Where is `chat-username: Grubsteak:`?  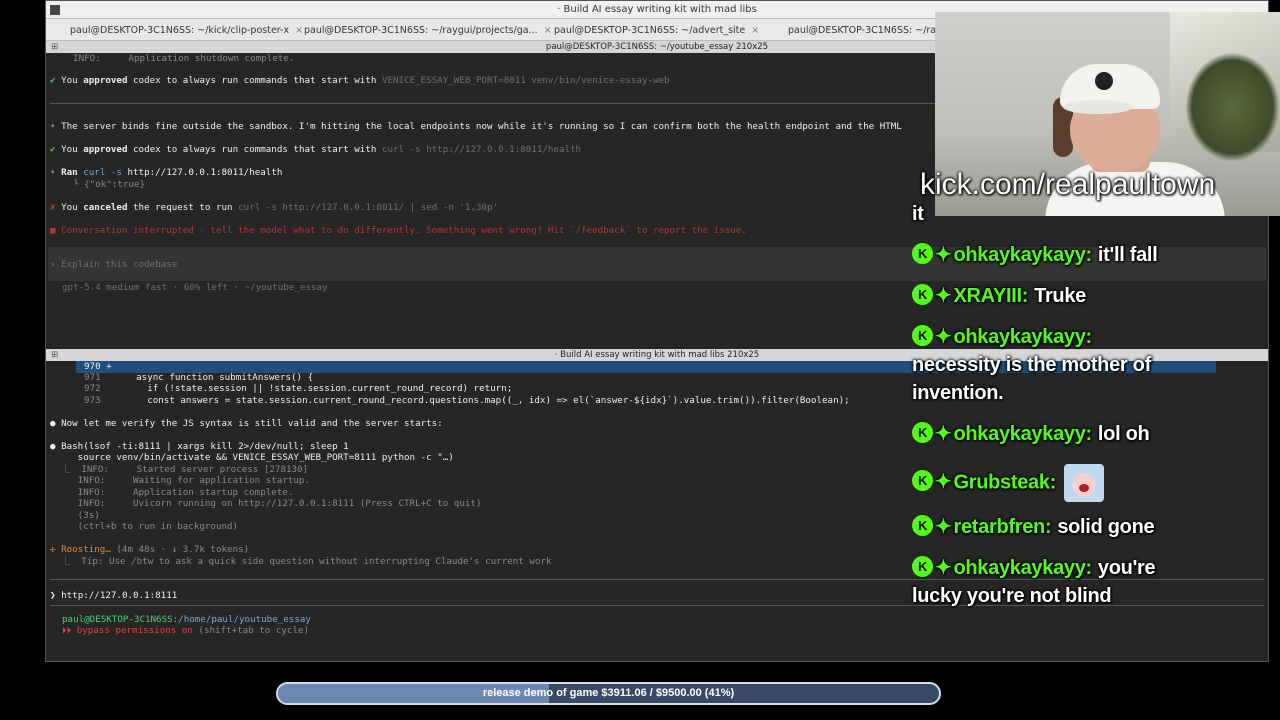 chat-username: Grubsteak: is located at coordinates (1005, 482).